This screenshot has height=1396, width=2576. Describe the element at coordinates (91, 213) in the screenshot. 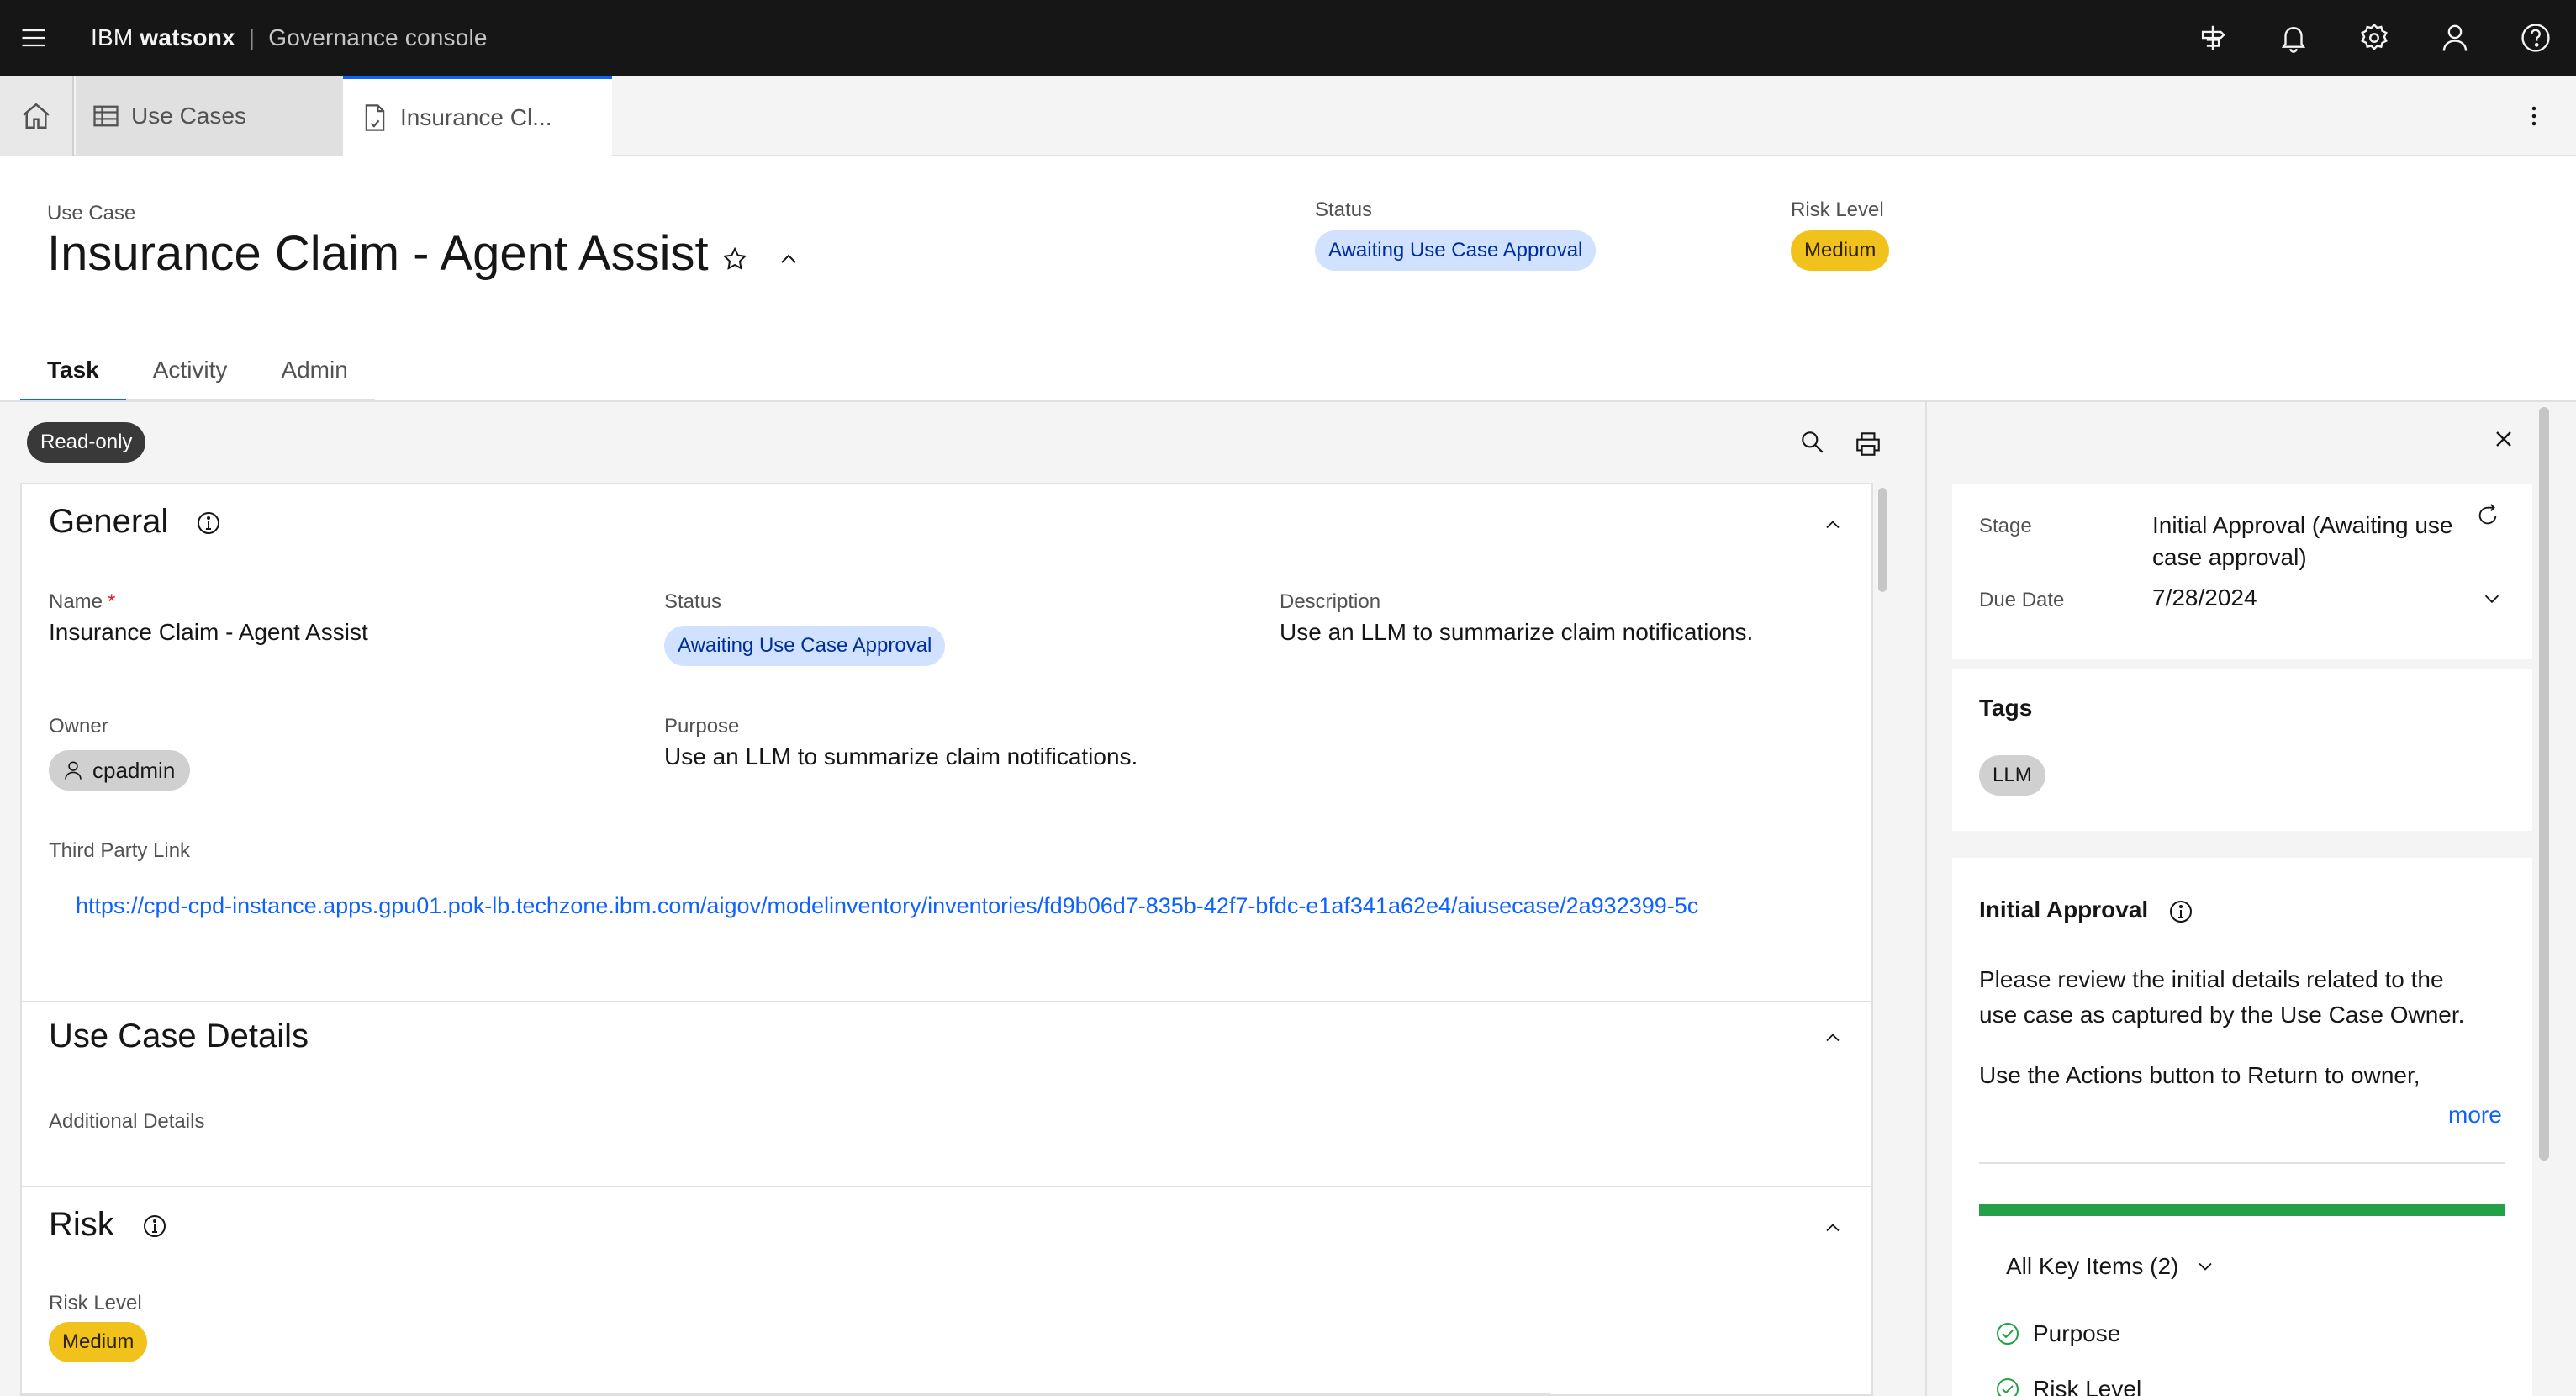

I see `object-type-label: Use Case` at that location.